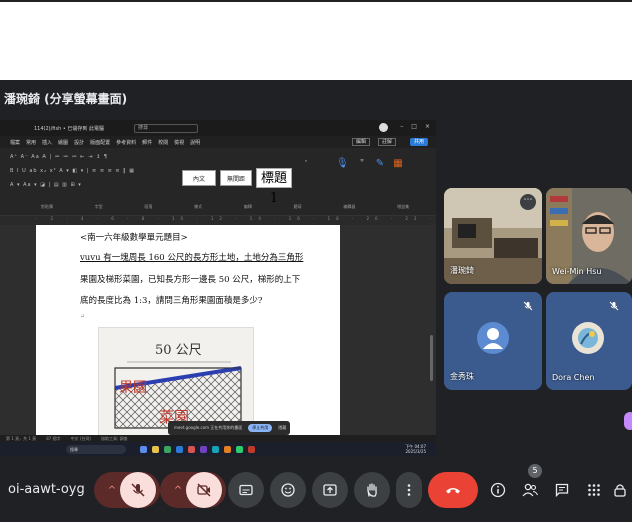 The image size is (632, 522). I want to click on meeting-code: oi-aawt-oyg, so click(46, 489).